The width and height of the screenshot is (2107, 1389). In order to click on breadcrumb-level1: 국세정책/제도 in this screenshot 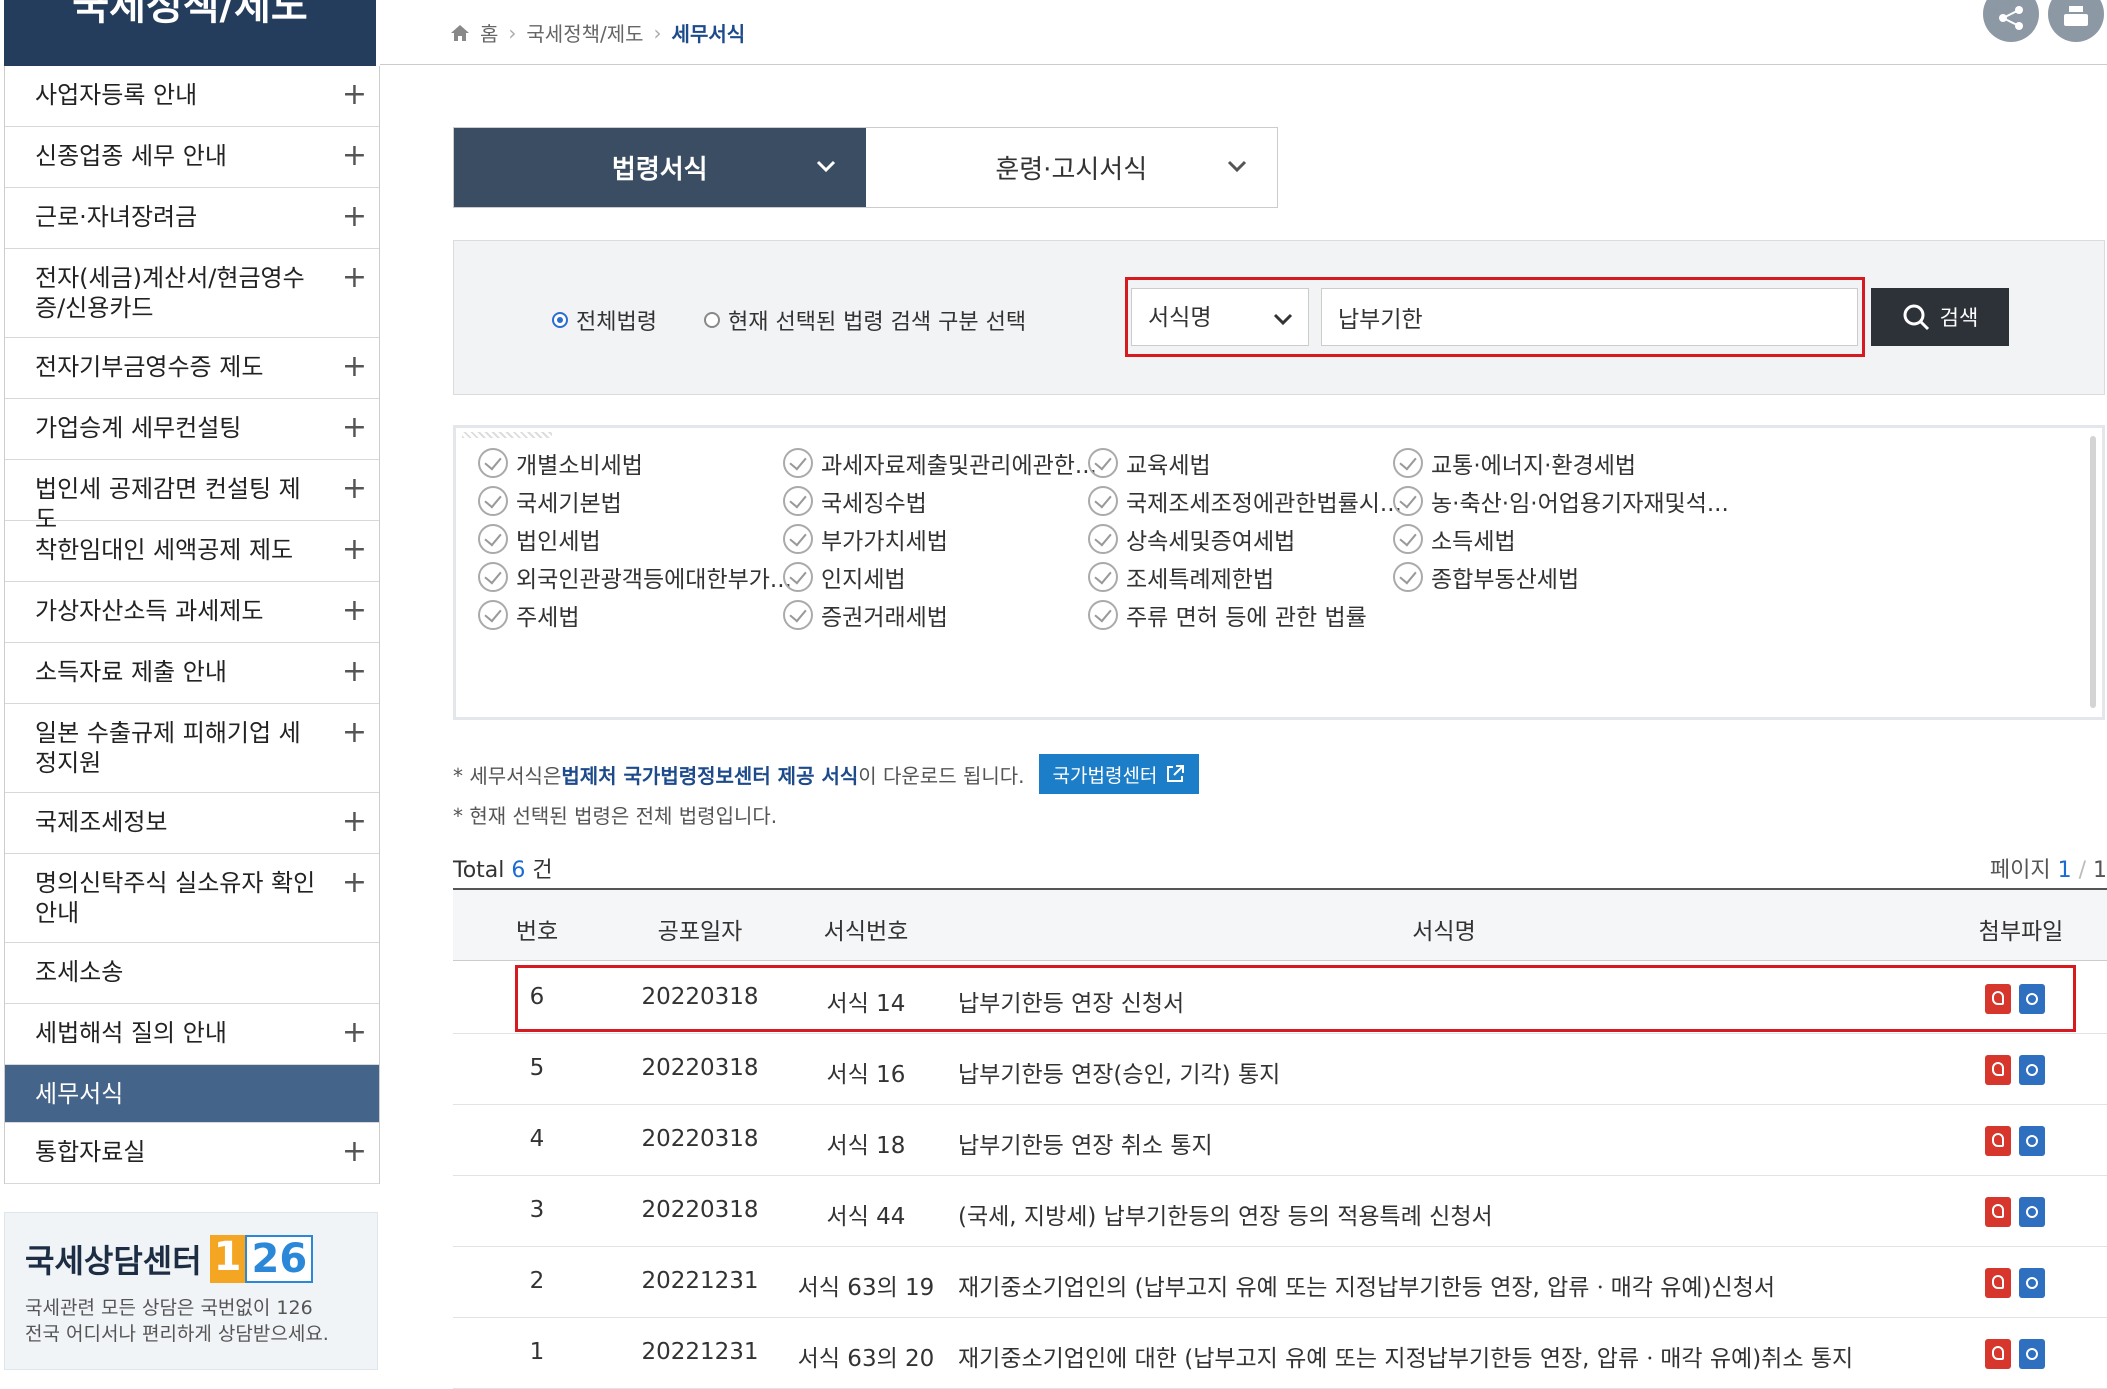, I will do `click(584, 32)`.